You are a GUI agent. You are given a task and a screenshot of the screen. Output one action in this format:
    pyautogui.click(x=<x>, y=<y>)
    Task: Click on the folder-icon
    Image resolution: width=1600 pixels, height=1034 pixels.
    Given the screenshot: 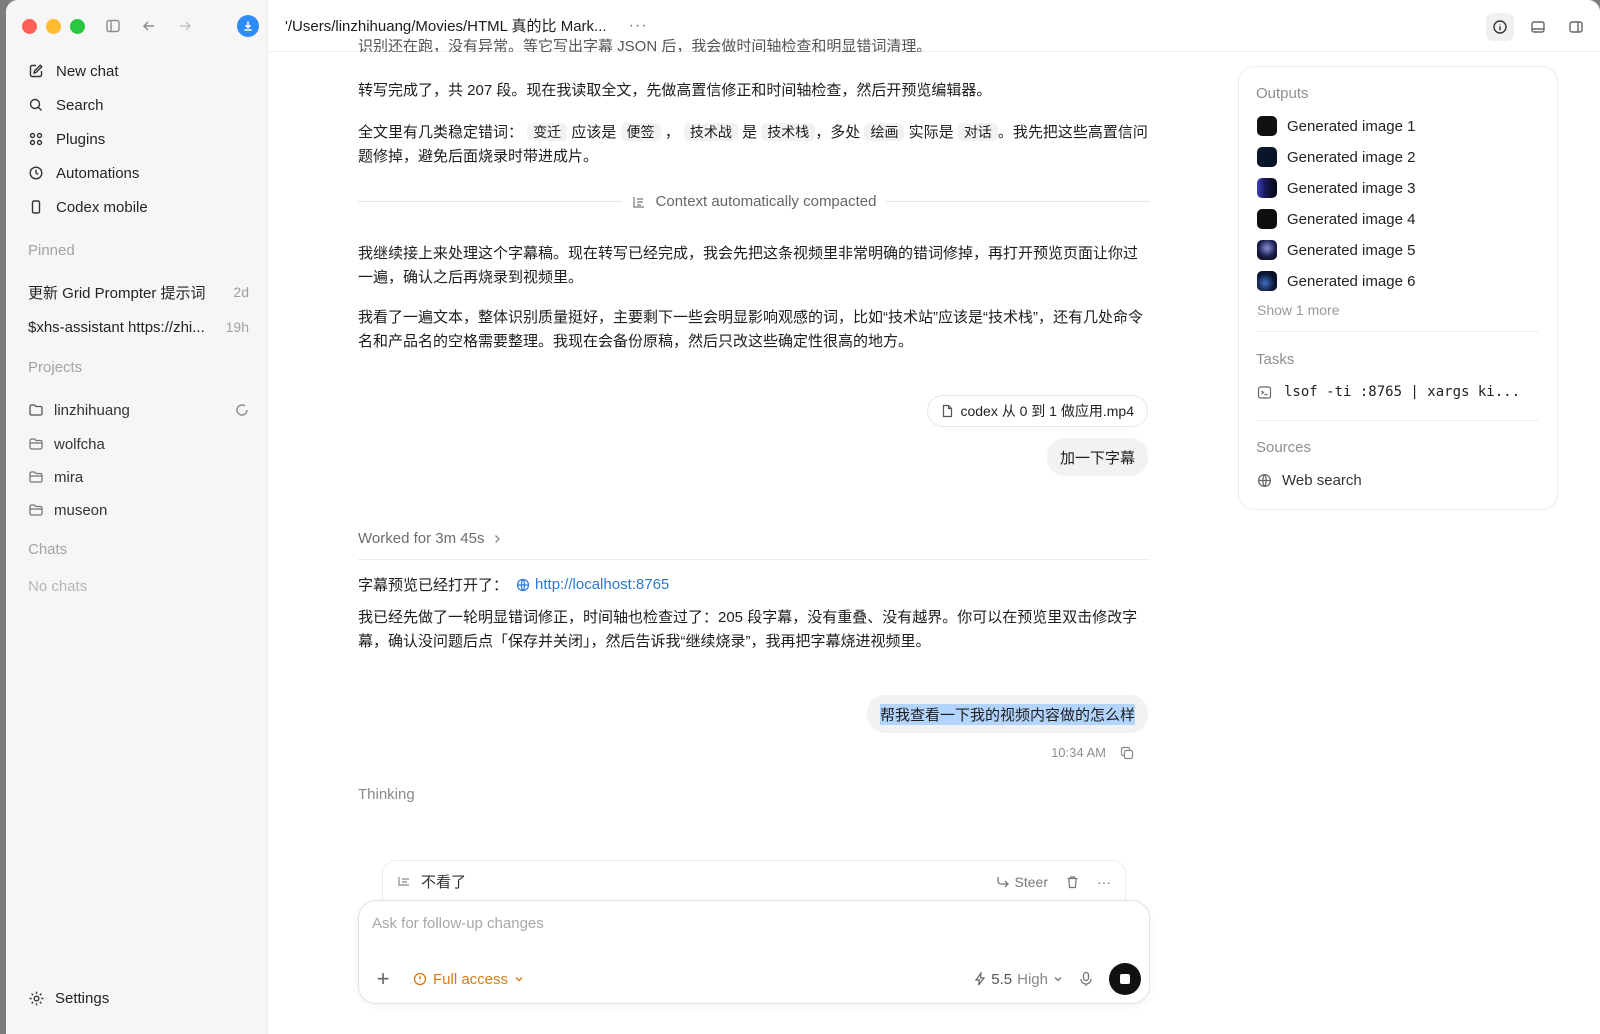 What is the action you would take?
    pyautogui.click(x=36, y=410)
    